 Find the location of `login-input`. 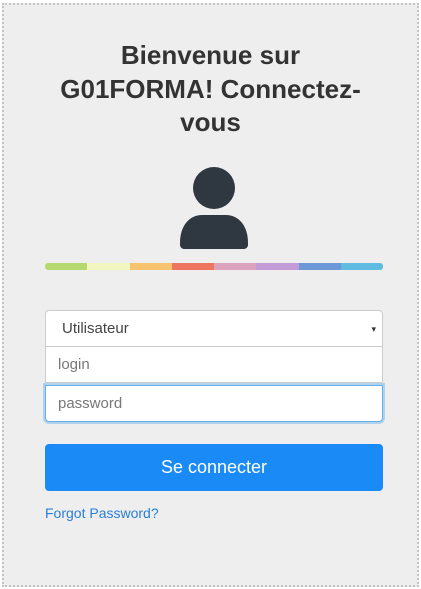

login-input is located at coordinates (214, 364).